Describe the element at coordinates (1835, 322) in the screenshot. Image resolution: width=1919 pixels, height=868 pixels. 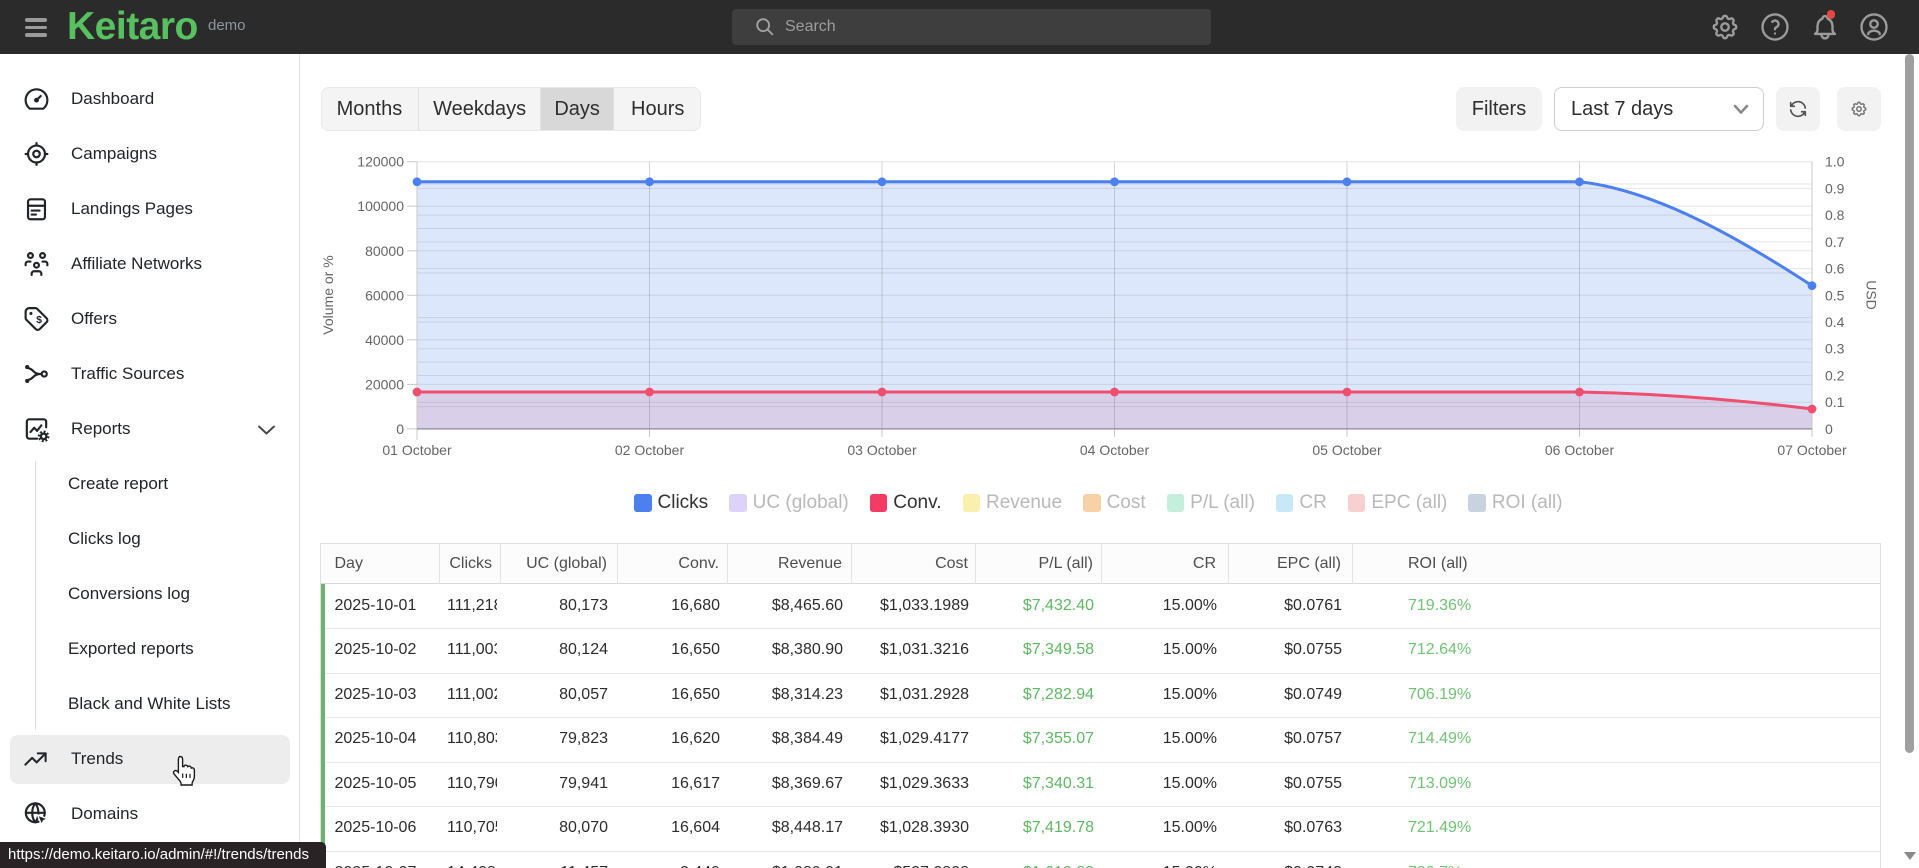
I see `svg-text: 0.4` at that location.